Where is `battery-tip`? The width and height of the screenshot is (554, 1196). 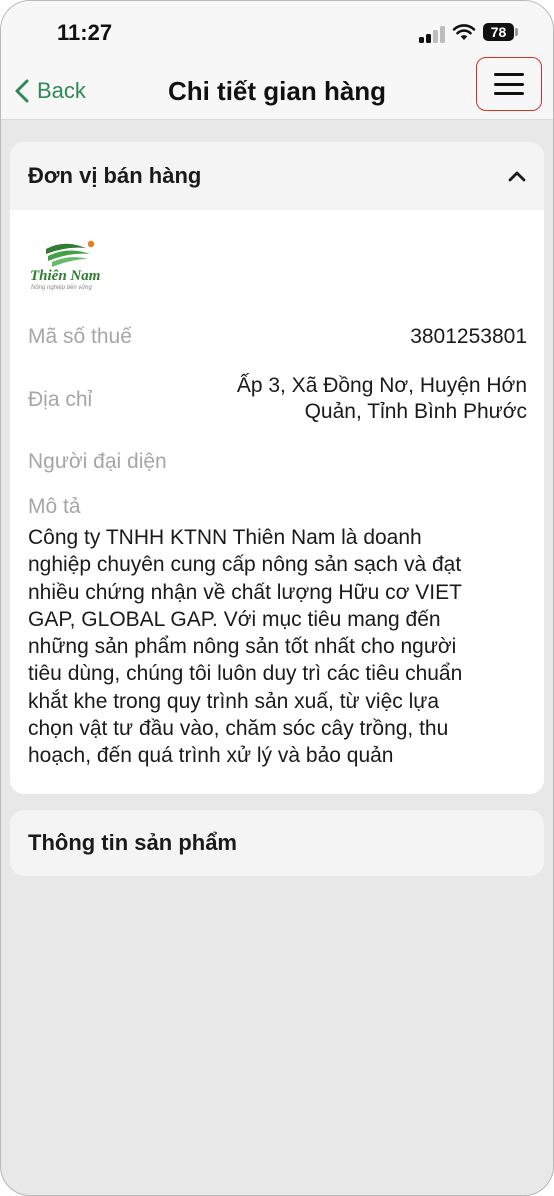
battery-tip is located at coordinates (516, 32).